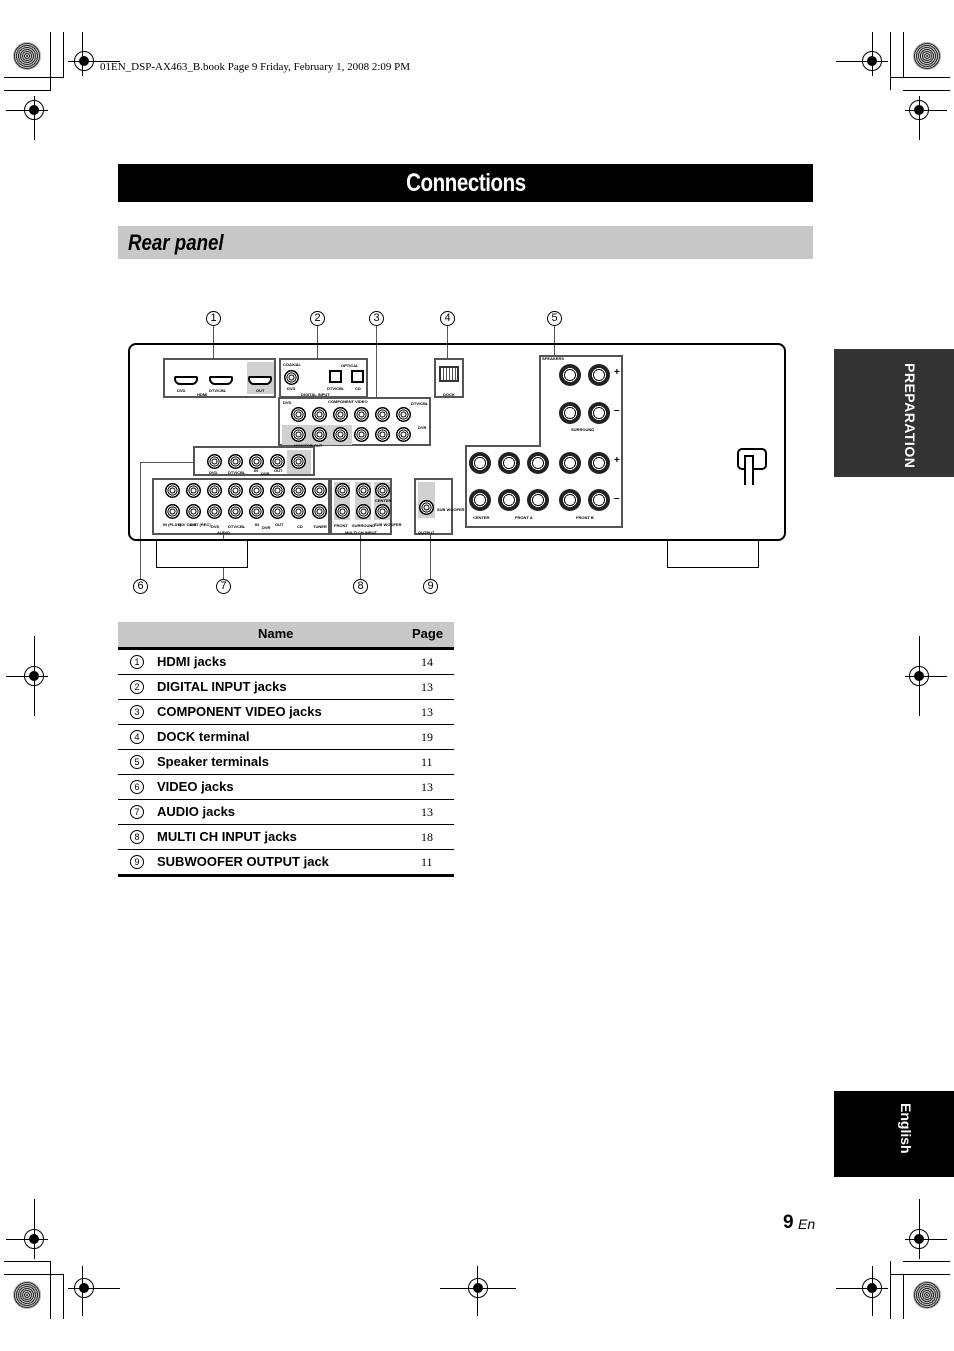 Image resolution: width=954 pixels, height=1351 pixels. Describe the element at coordinates (360, 586) in the screenshot. I see `callout-8: 8` at that location.